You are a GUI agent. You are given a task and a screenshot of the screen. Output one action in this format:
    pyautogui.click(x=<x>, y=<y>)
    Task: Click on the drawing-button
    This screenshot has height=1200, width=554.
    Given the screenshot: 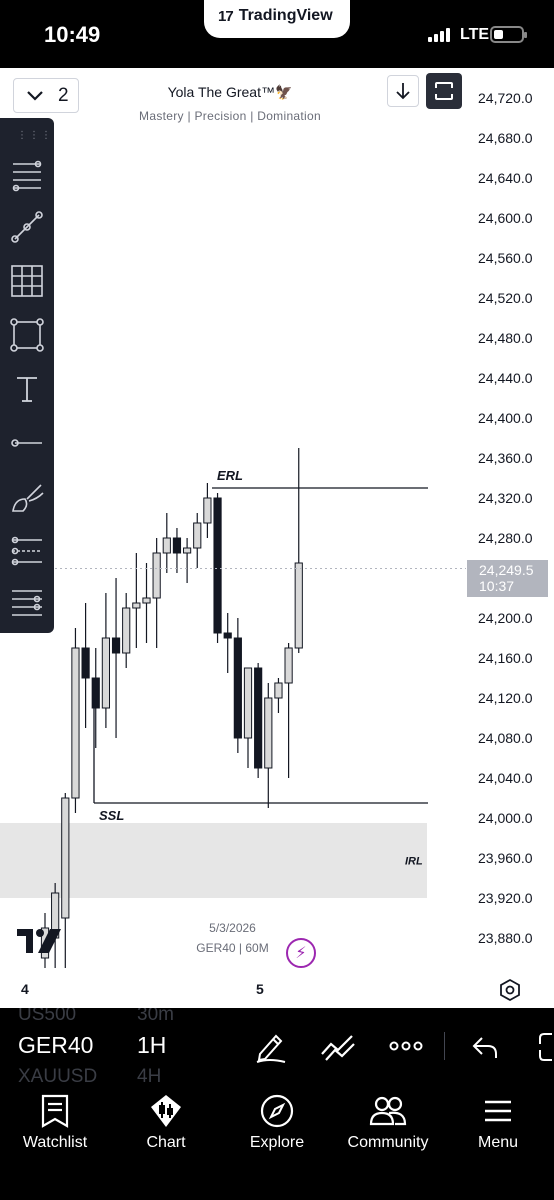 What is the action you would take?
    pyautogui.click(x=271, y=1048)
    